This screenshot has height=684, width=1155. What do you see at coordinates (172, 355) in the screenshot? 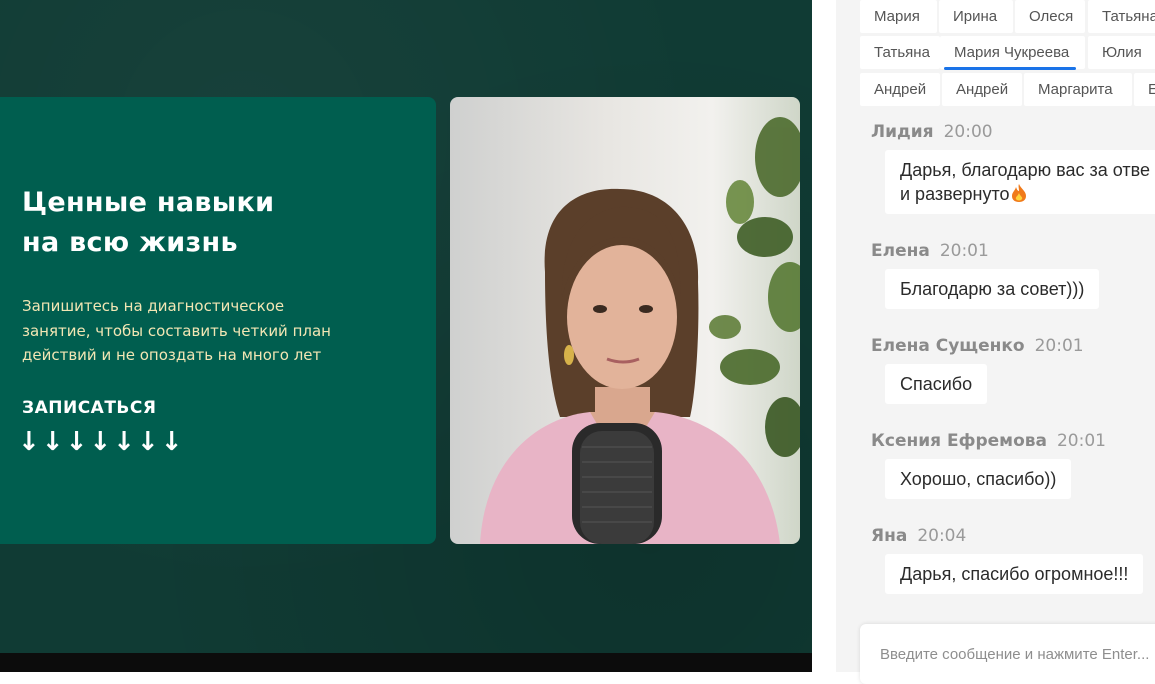
I see `slide-subtitle-line: действий и не опоздать на много лет` at bounding box center [172, 355].